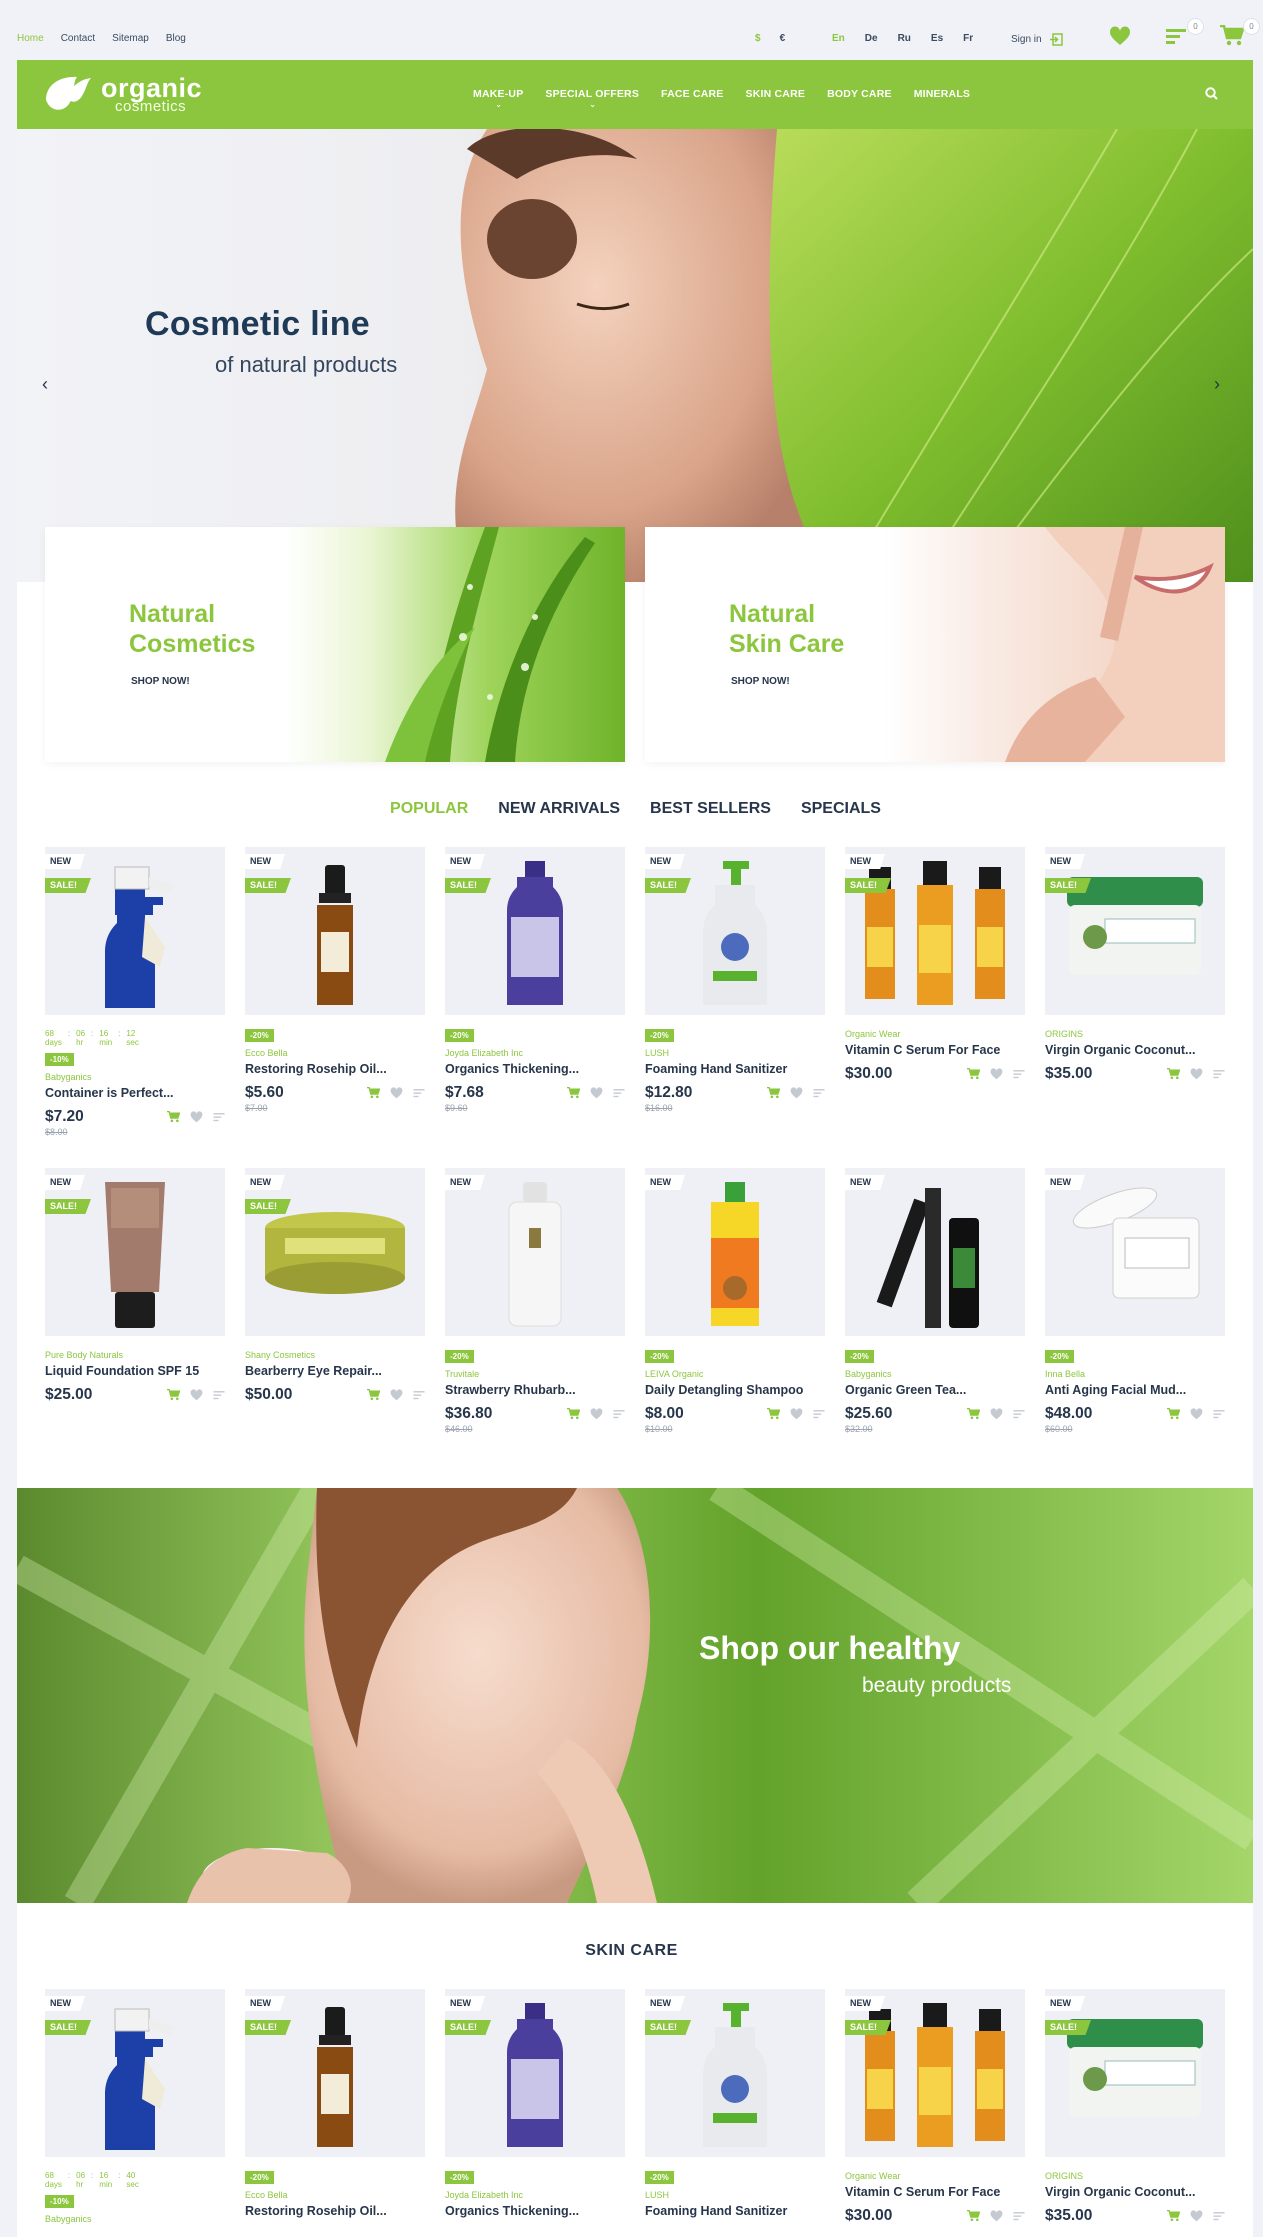 The image size is (1263, 2237). Describe the element at coordinates (735, 2211) in the screenshot. I see `product-name: Foaming Hand Sanitizer` at that location.